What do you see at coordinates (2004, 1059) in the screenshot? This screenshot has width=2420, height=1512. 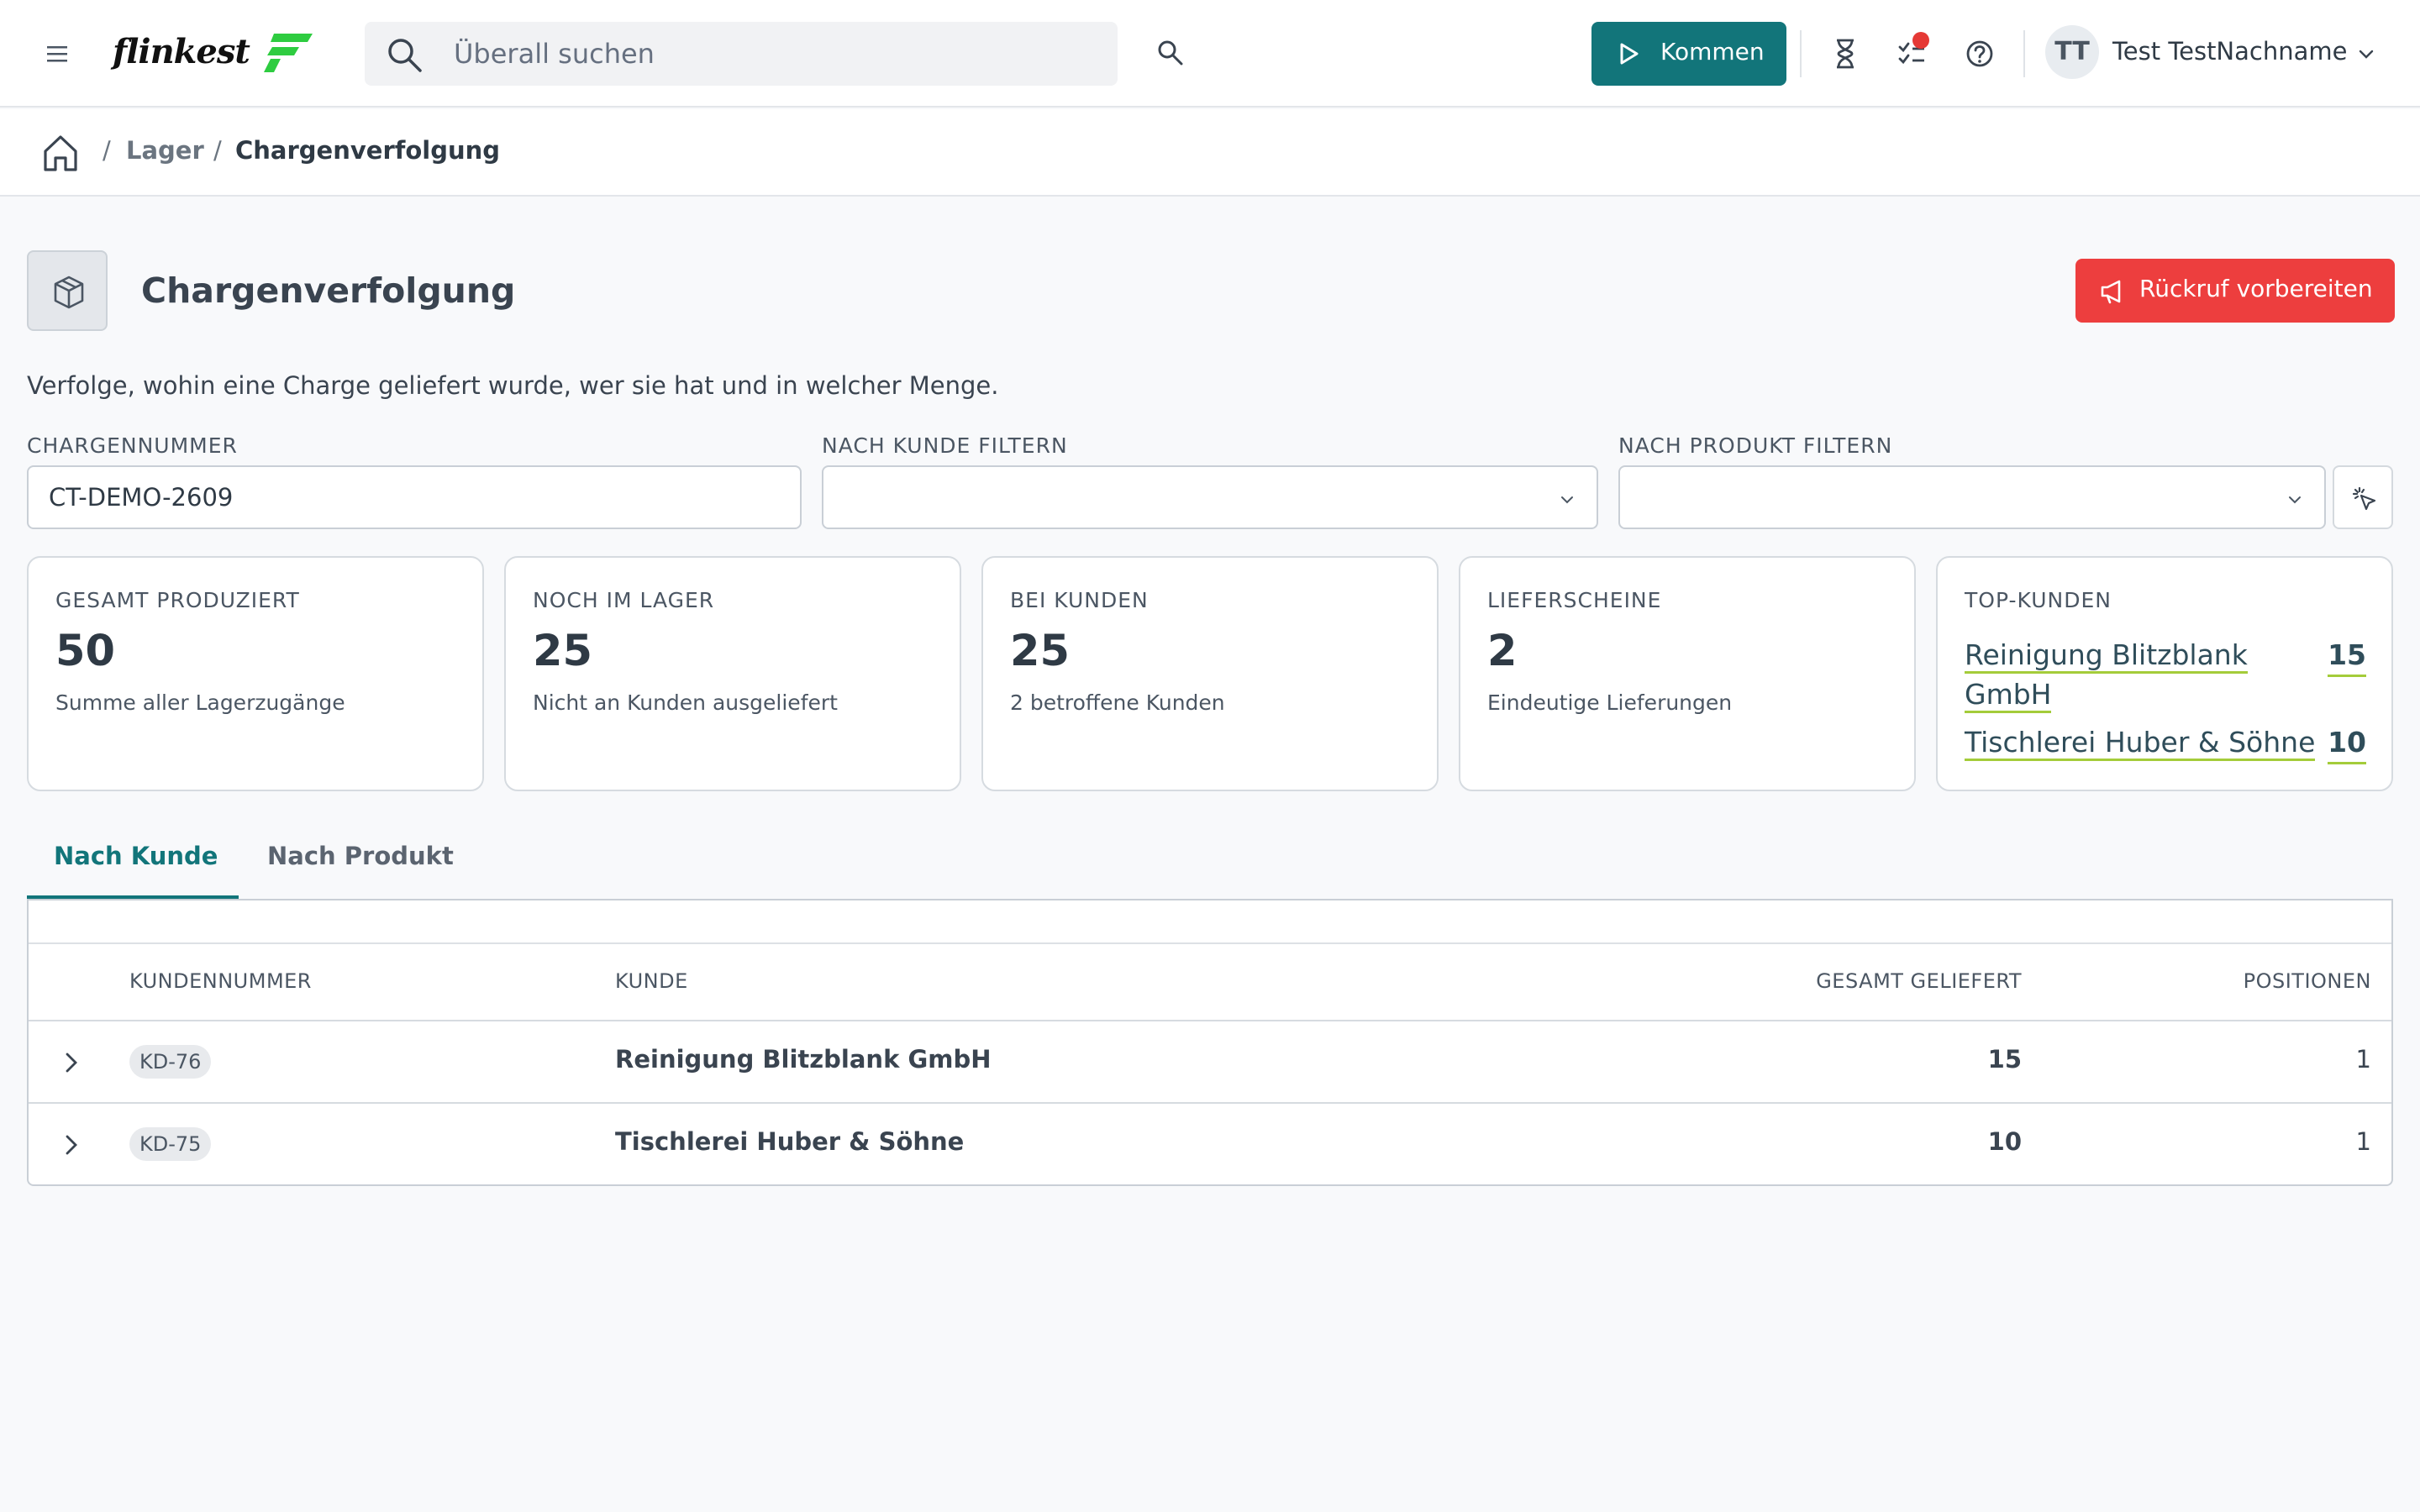 I see `total-delivered: 15` at bounding box center [2004, 1059].